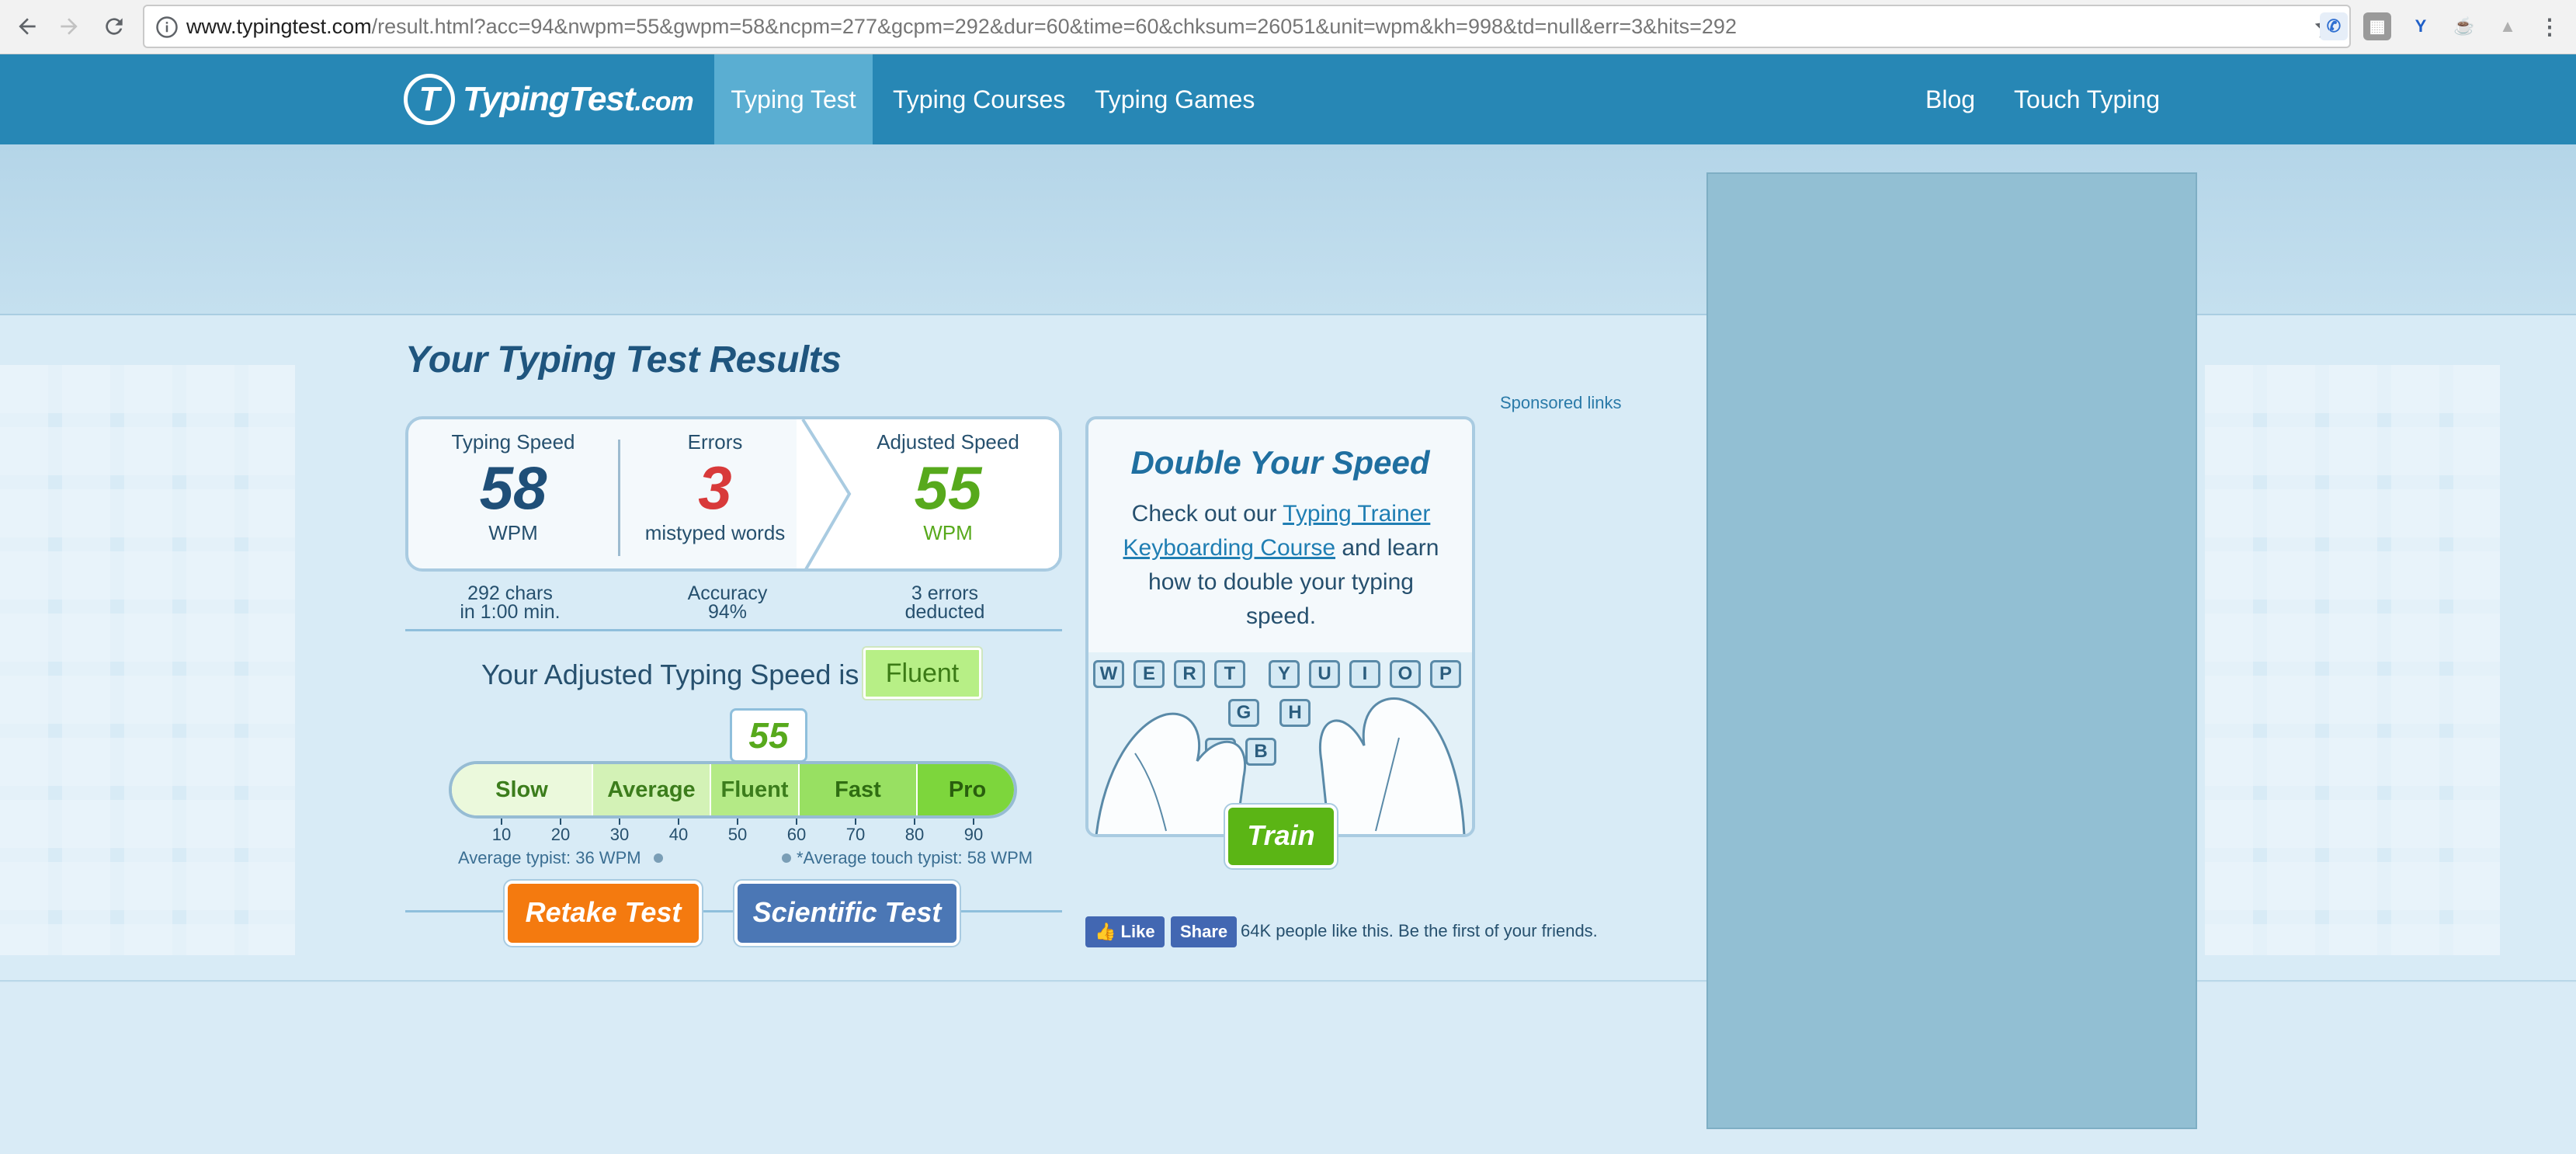 This screenshot has width=2576, height=1154. I want to click on decorative-tiles-right, so click(2352, 660).